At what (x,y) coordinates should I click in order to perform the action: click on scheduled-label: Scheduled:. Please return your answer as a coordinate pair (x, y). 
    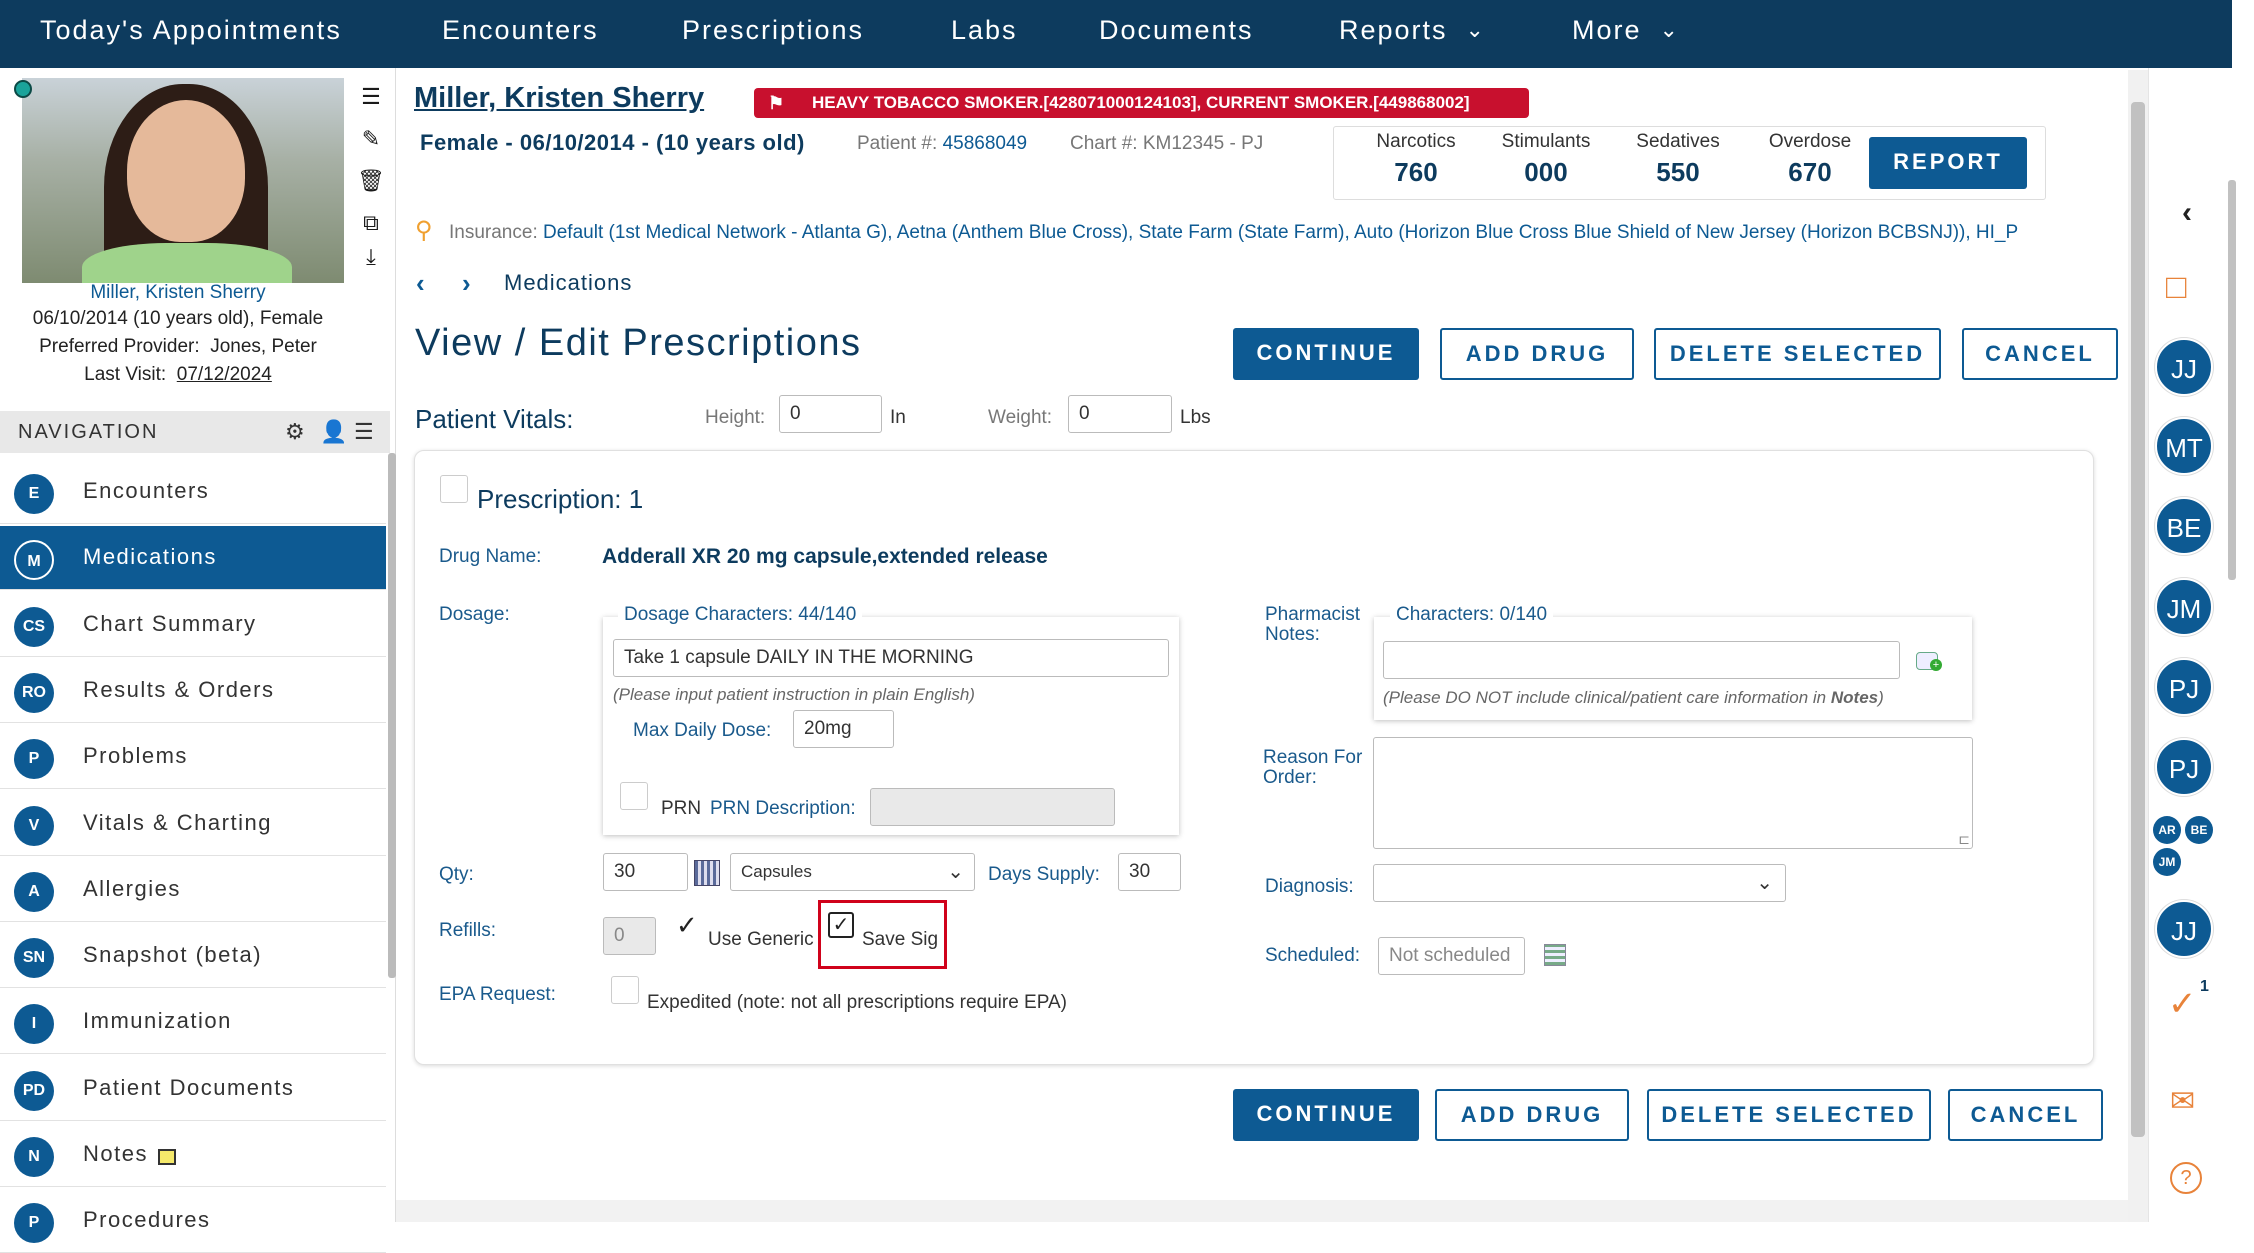
    Looking at the image, I should click on (1313, 955).